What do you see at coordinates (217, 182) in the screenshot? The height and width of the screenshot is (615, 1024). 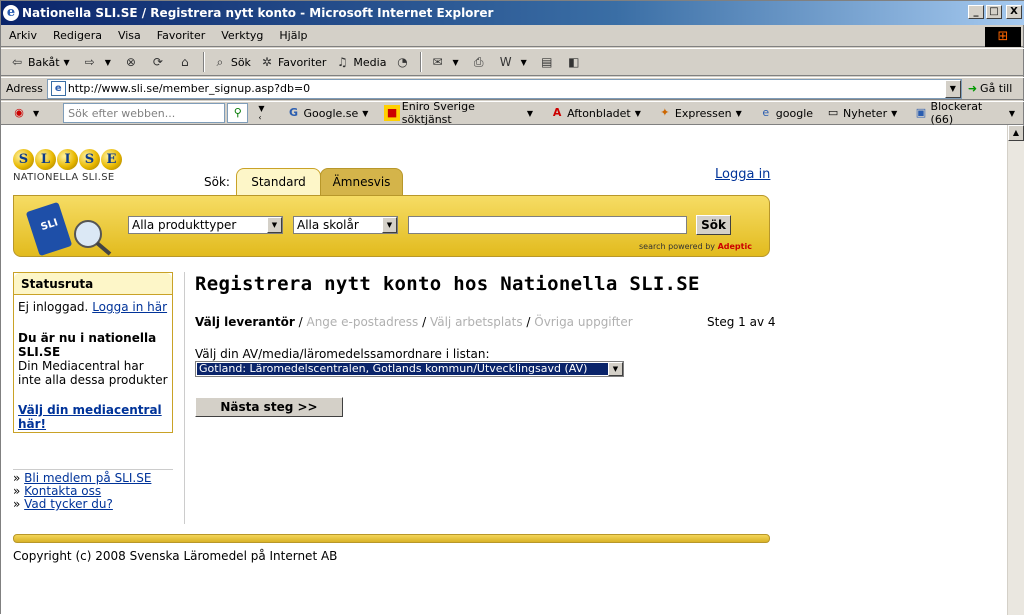 I see `search-label: Sök:` at bounding box center [217, 182].